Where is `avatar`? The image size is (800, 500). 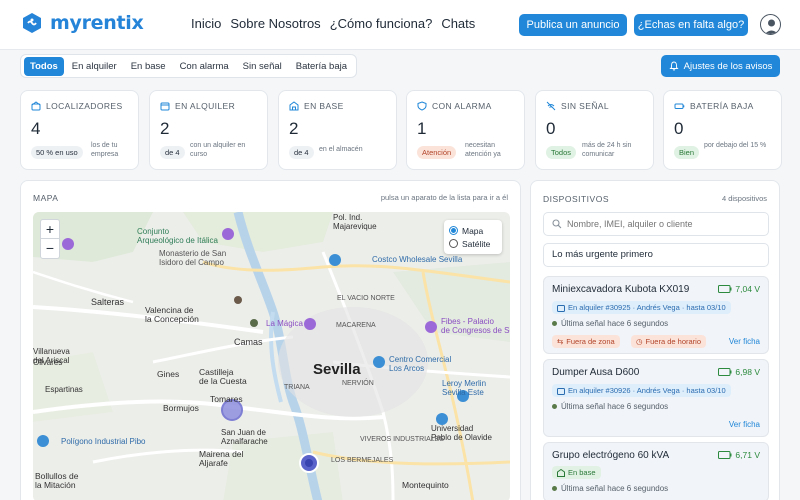
avatar is located at coordinates (770, 24).